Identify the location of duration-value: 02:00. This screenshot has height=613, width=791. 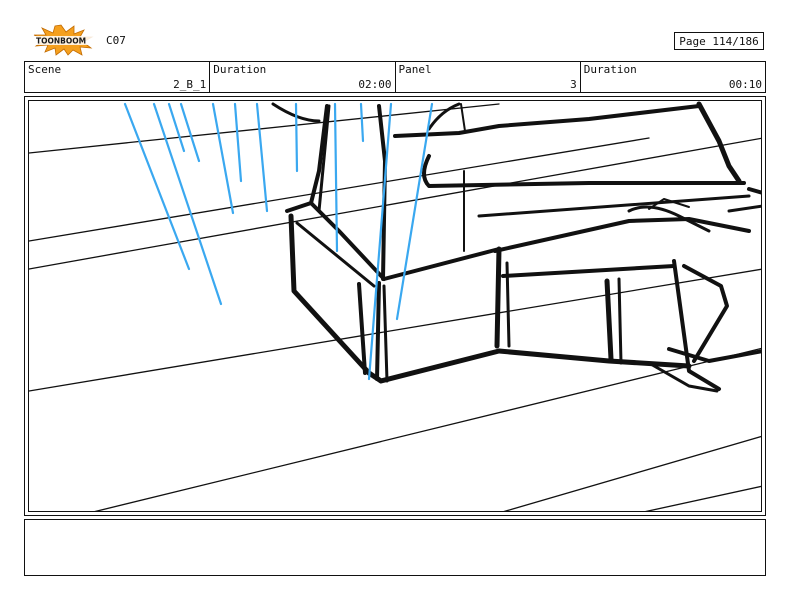
(375, 84).